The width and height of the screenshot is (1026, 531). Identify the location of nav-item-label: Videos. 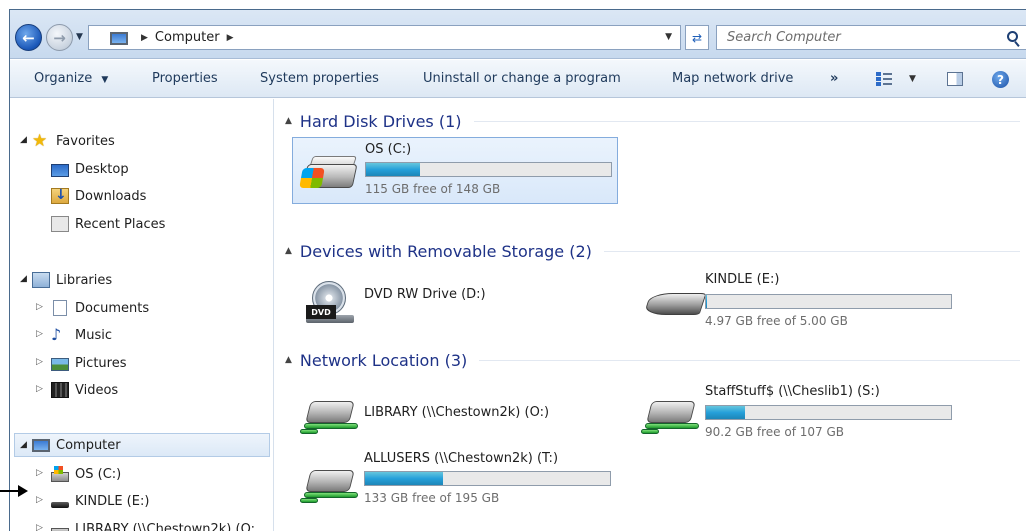
(97, 390).